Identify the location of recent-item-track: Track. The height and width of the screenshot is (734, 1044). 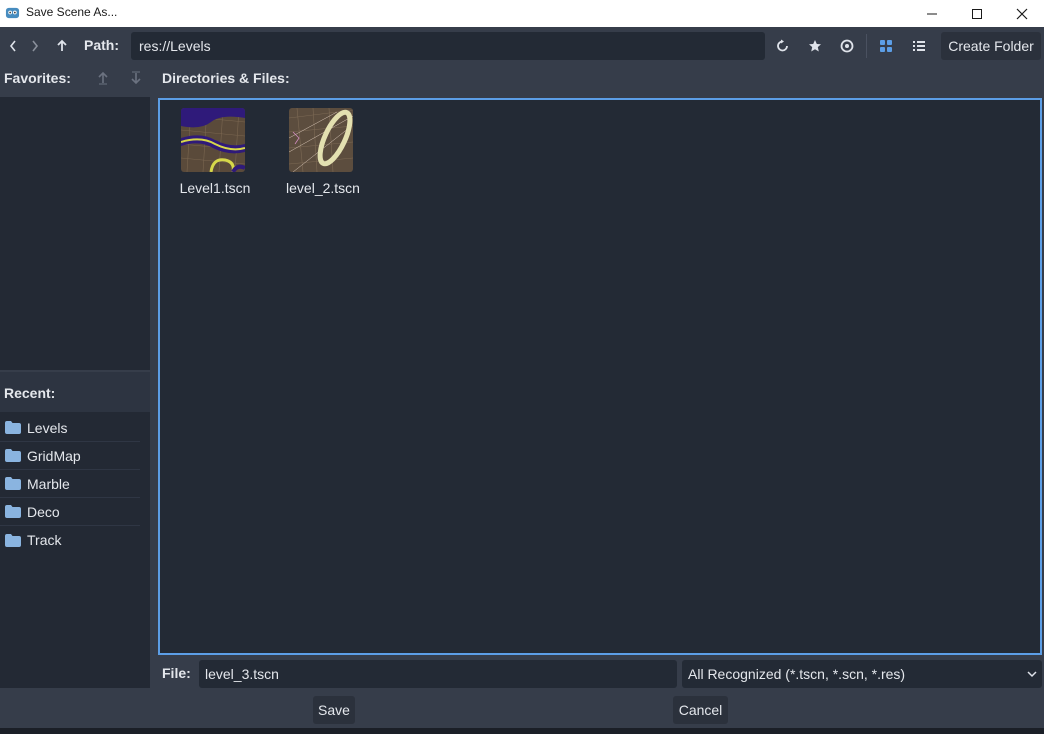
(70, 540).